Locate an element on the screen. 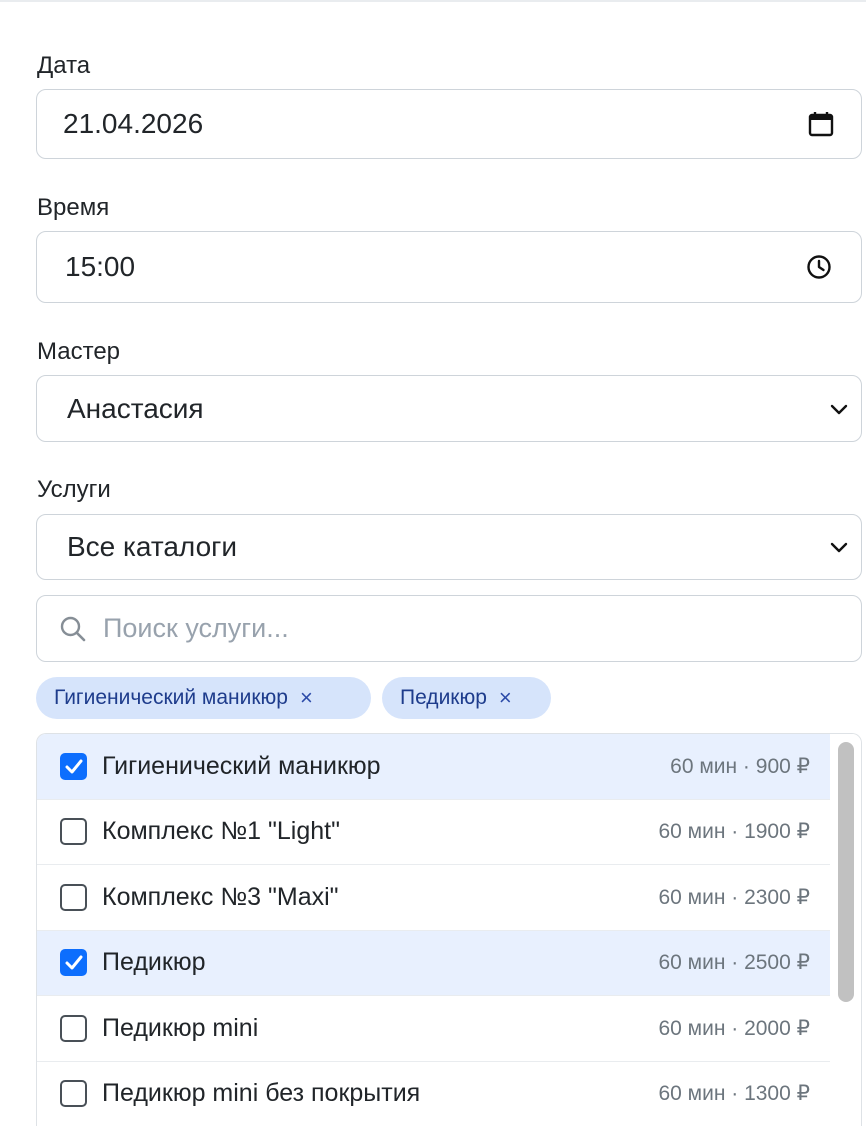  service-name: Педикюр is located at coordinates (154, 962).